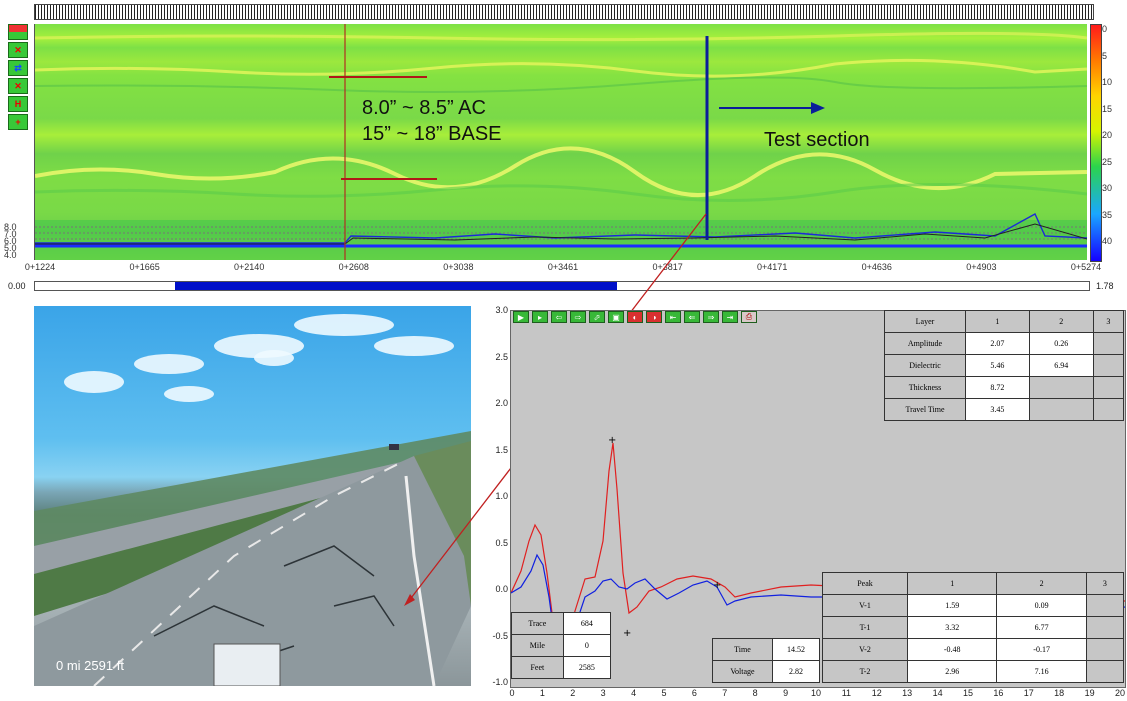  I want to click on row-label: Dielectric, so click(925, 365).